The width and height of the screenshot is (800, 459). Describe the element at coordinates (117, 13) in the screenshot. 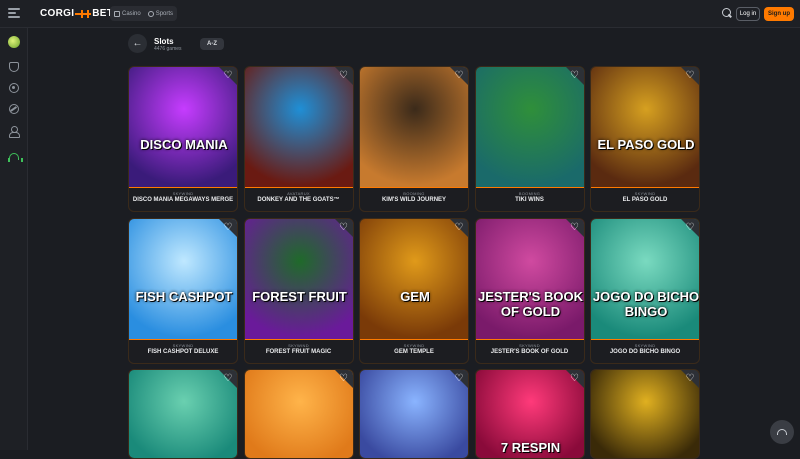

I see `casino-icon` at that location.